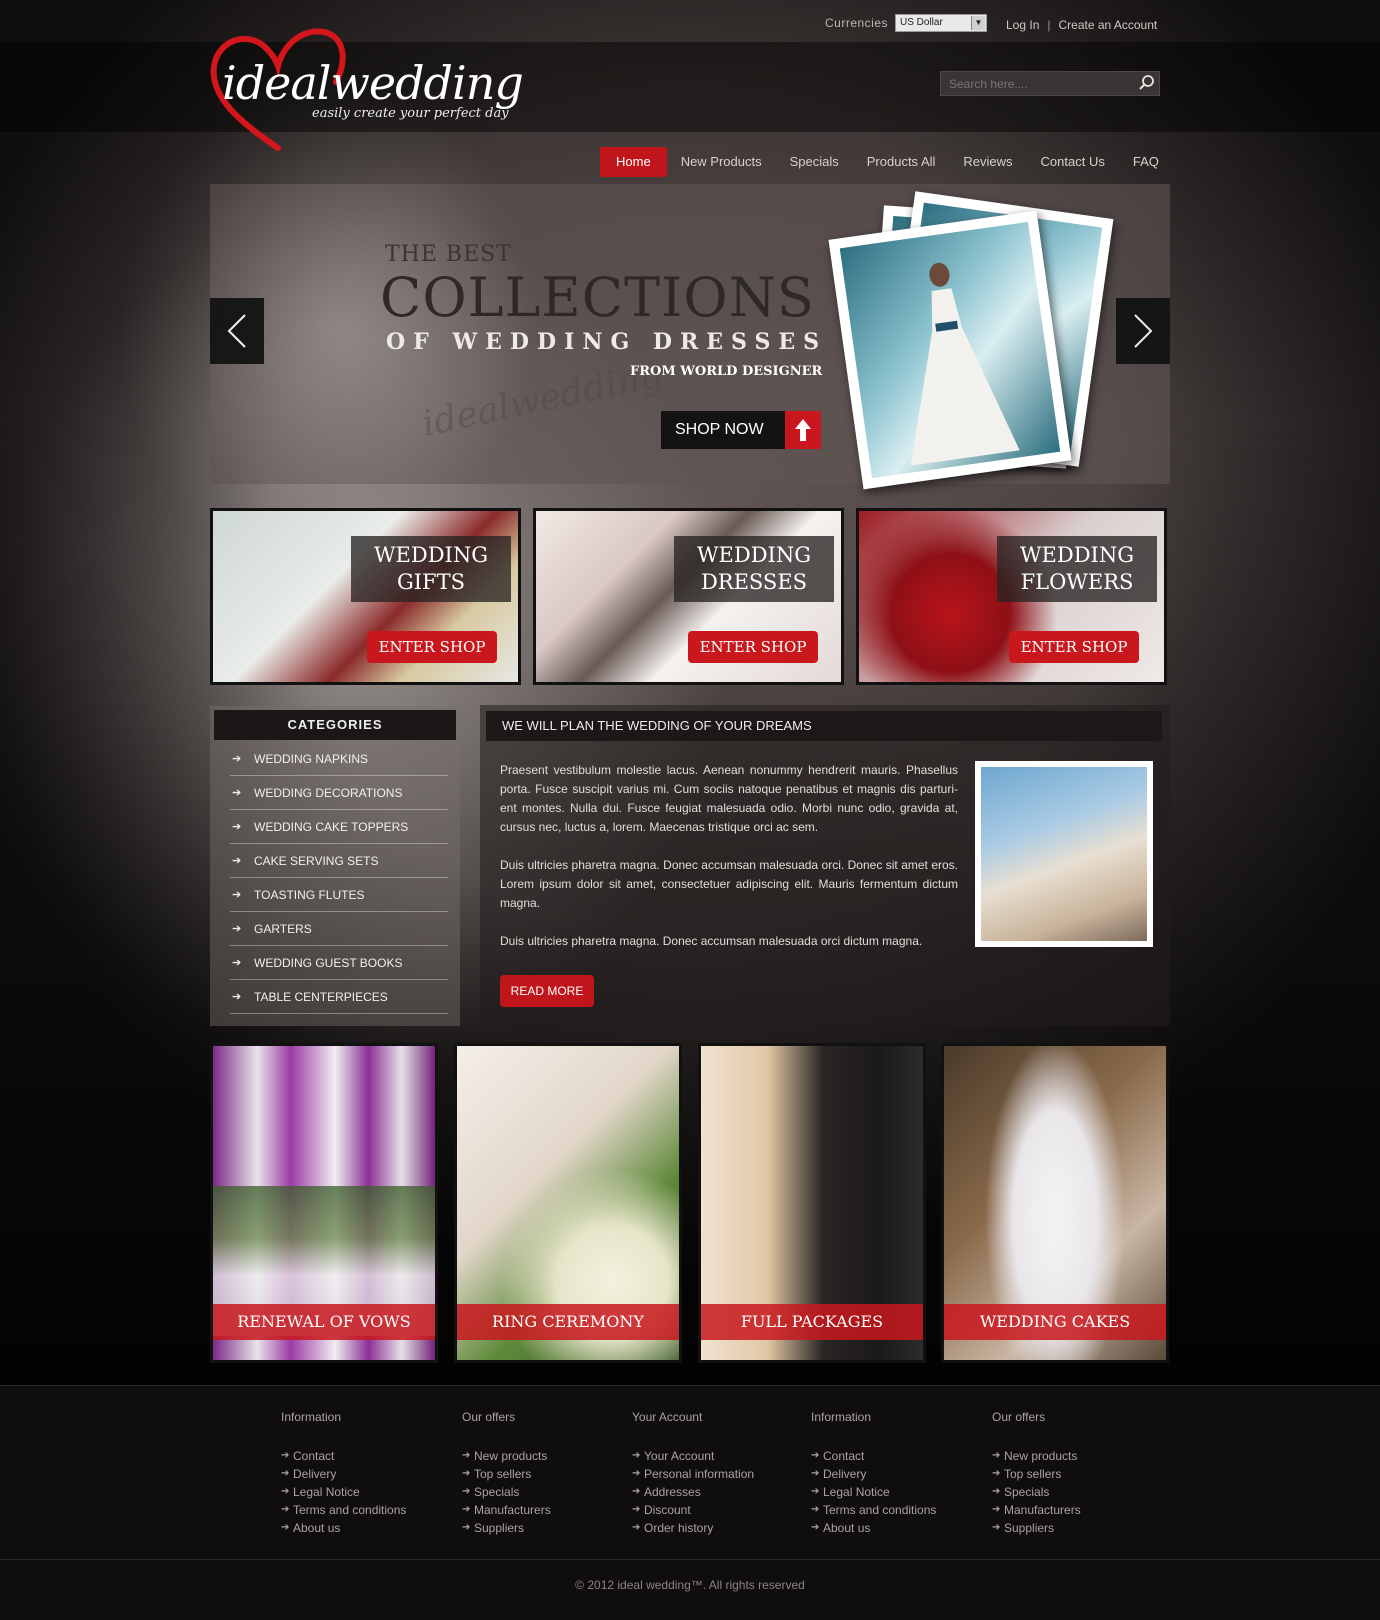  What do you see at coordinates (721, 162) in the screenshot?
I see `nav-new-products: New Products` at bounding box center [721, 162].